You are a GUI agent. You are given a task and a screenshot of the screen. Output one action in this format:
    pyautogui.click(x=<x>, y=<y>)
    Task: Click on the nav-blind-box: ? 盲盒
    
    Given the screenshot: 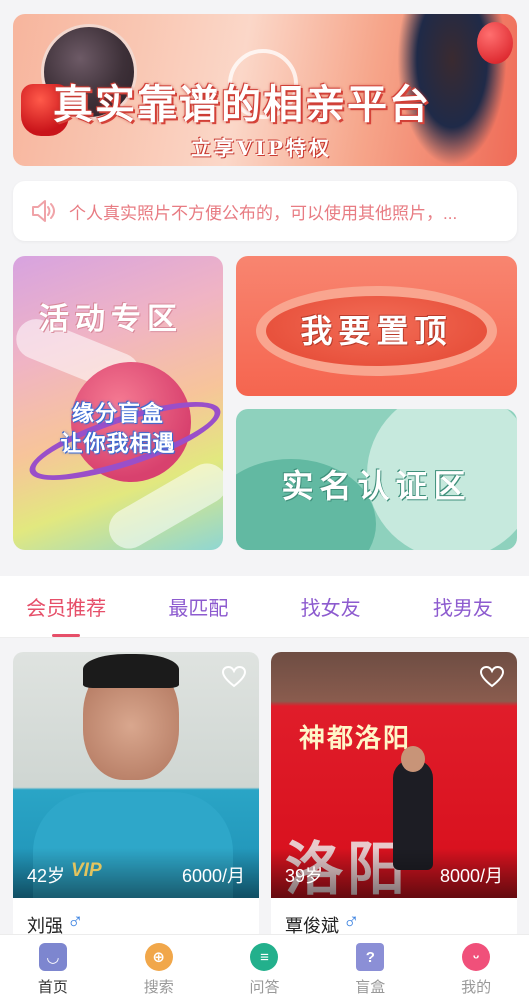 What is the action you would take?
    pyautogui.click(x=370, y=967)
    